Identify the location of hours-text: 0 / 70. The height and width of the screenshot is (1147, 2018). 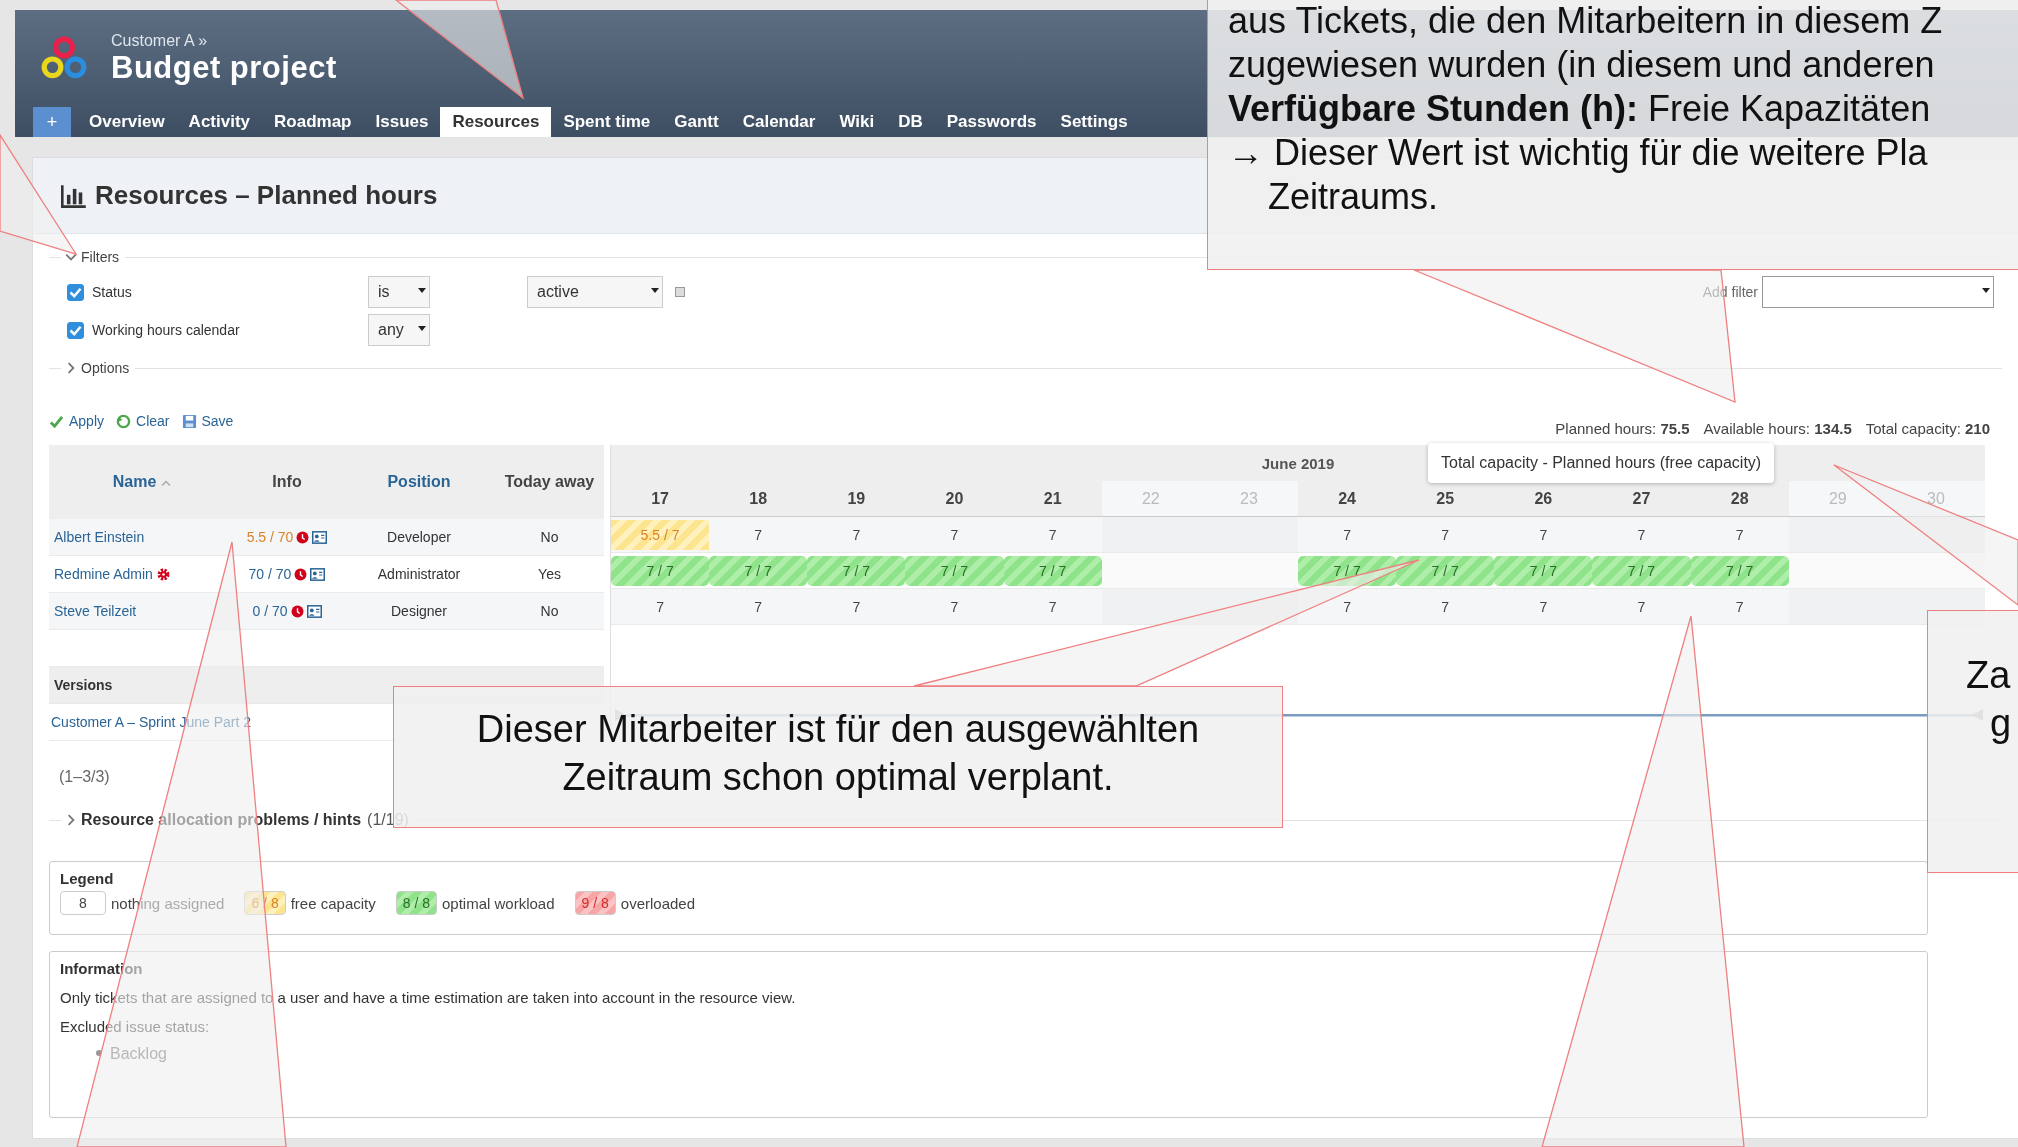
(270, 611).